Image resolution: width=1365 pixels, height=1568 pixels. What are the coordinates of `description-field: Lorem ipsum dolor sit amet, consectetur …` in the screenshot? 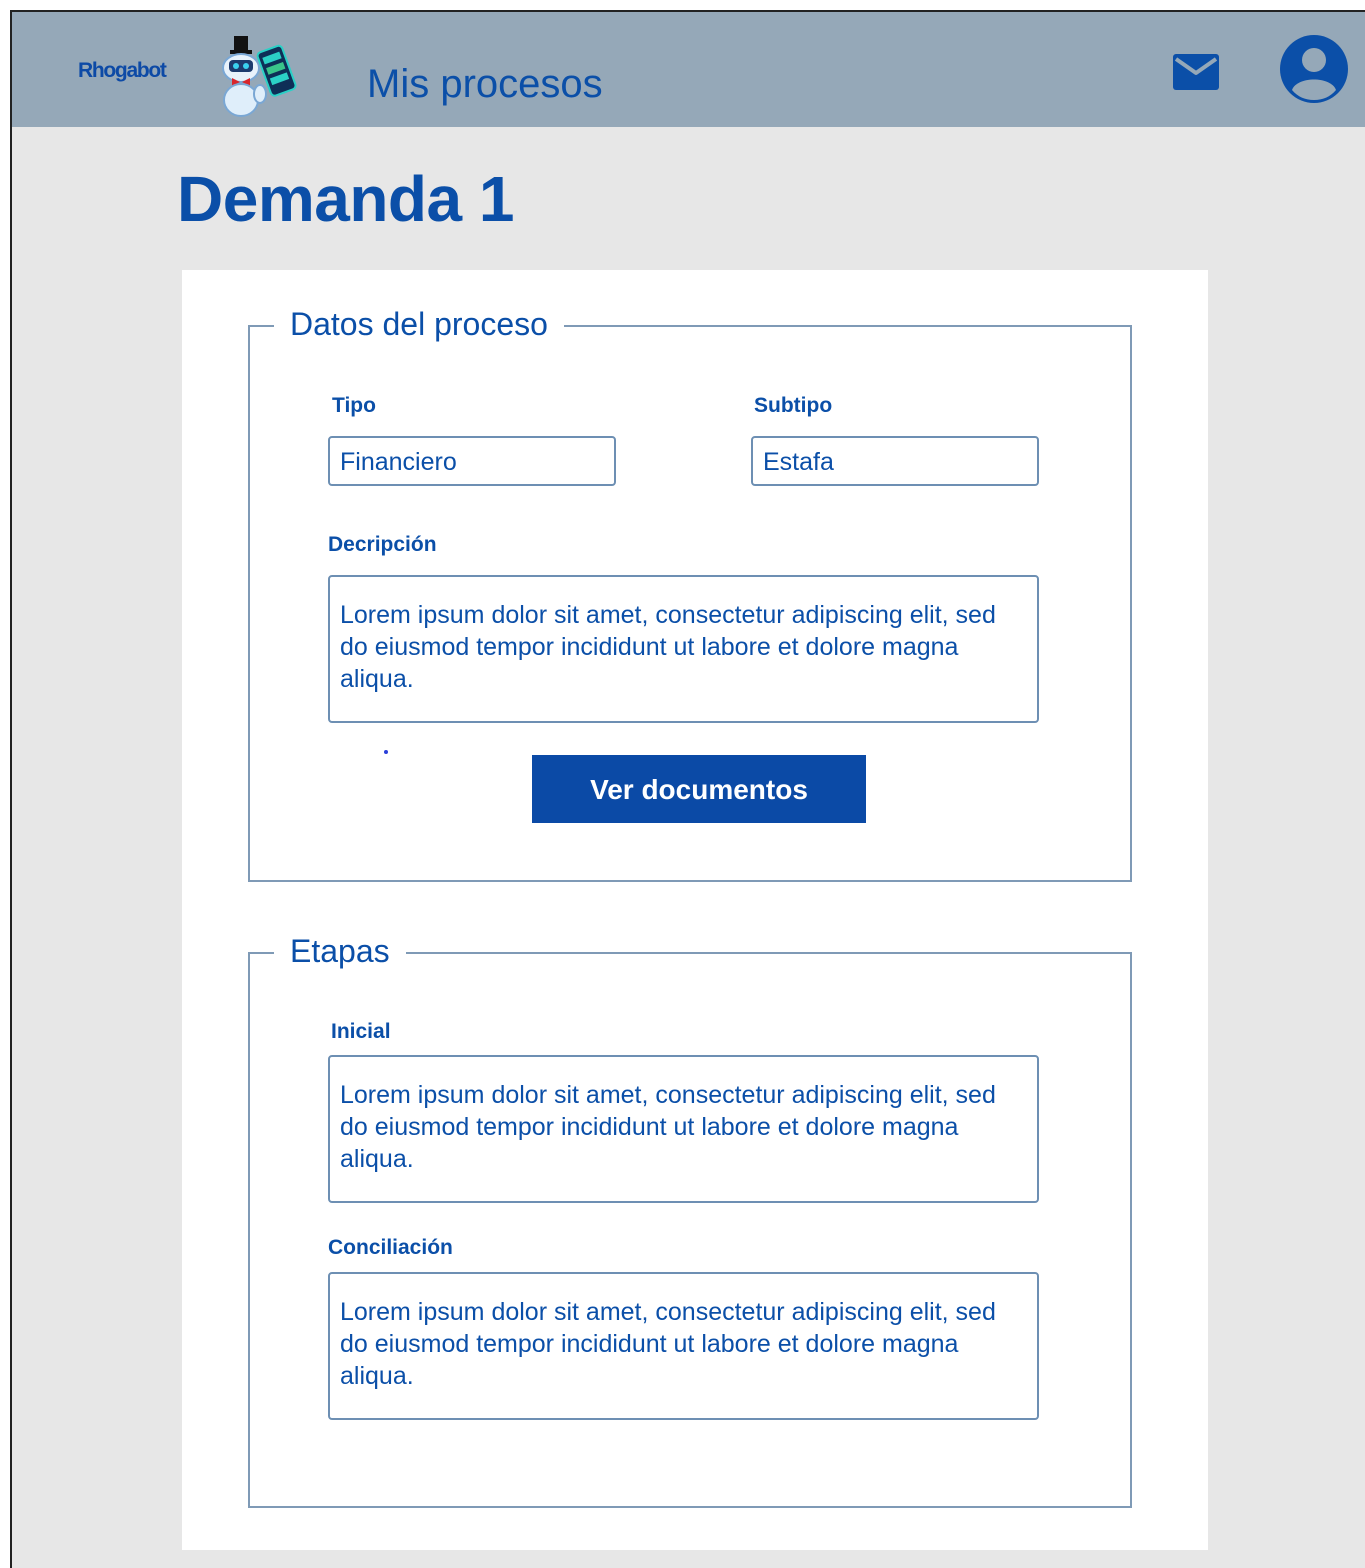 It's located at (683, 649).